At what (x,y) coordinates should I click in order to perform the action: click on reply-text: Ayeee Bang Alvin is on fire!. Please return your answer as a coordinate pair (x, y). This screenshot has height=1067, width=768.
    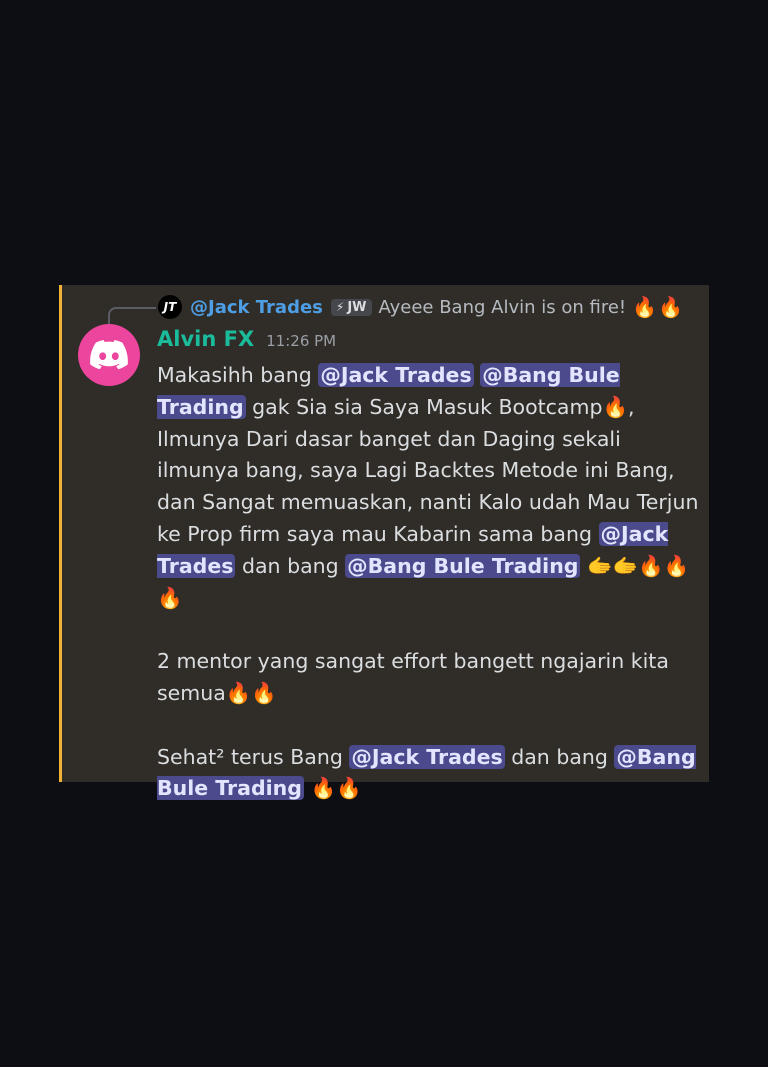
    Looking at the image, I should click on (502, 307).